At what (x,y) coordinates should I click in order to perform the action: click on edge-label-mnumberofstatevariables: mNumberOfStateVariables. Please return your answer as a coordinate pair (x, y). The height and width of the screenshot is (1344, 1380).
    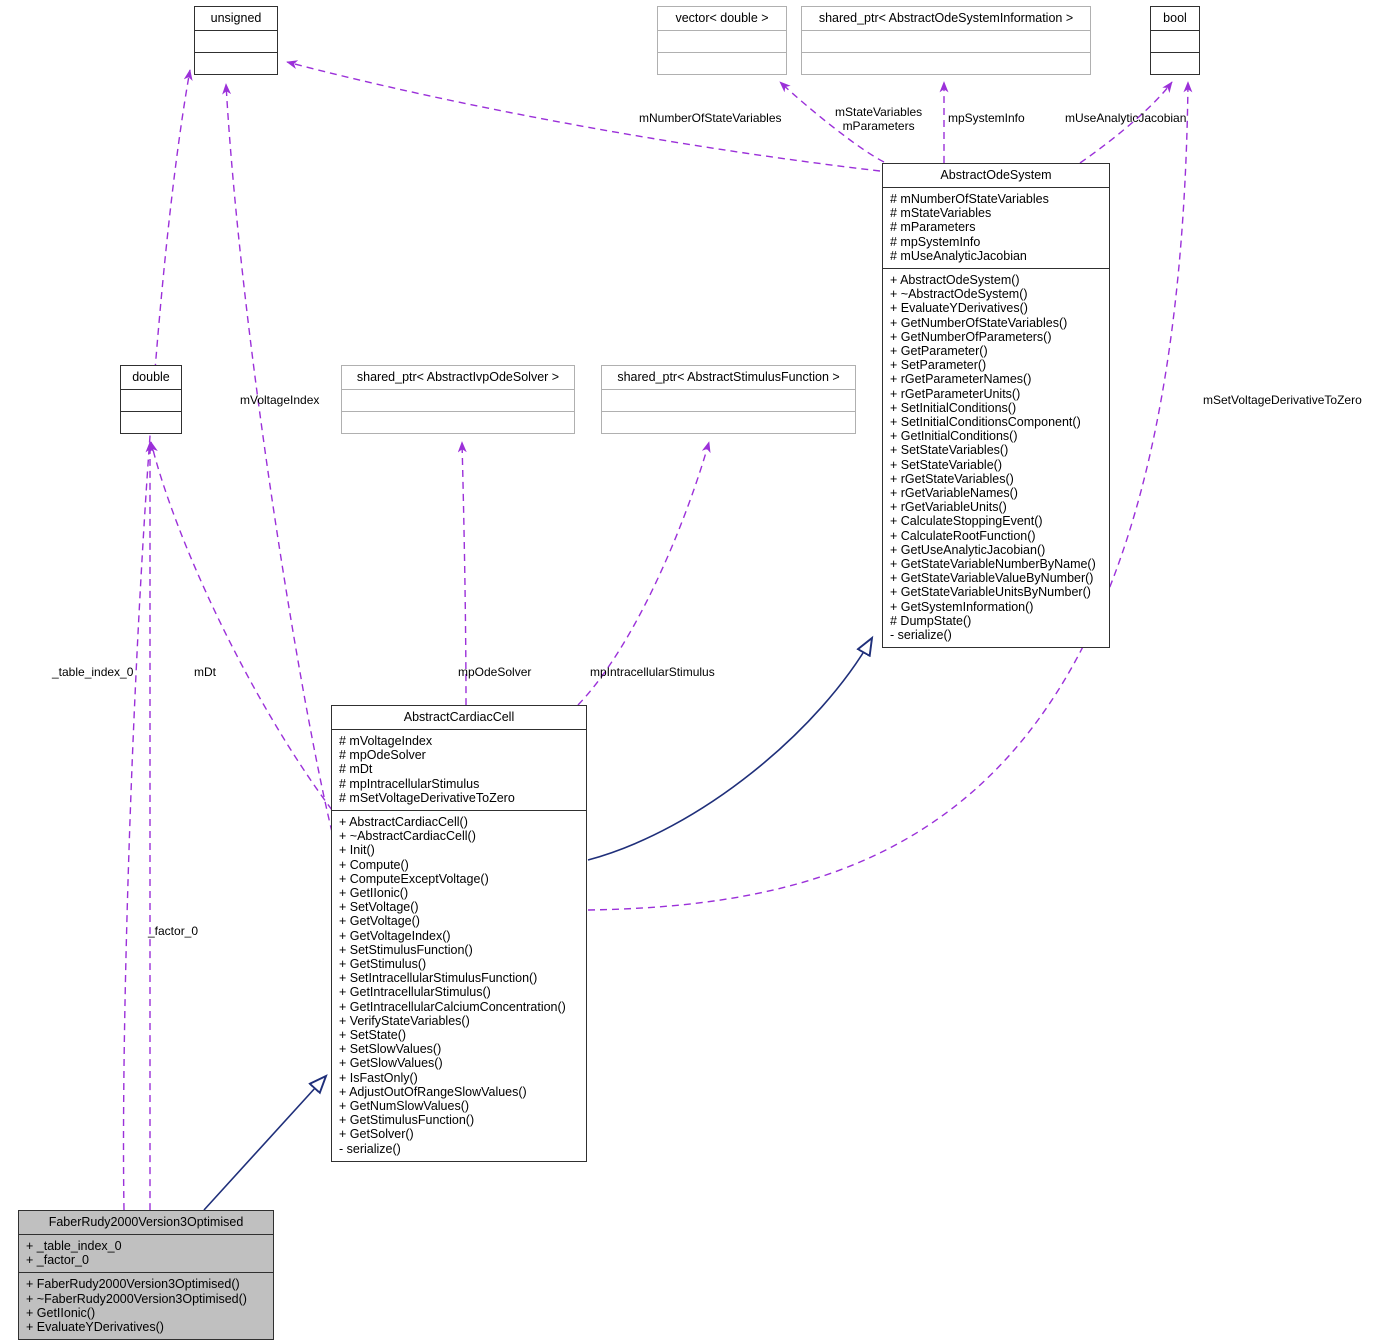
    Looking at the image, I should click on (710, 118).